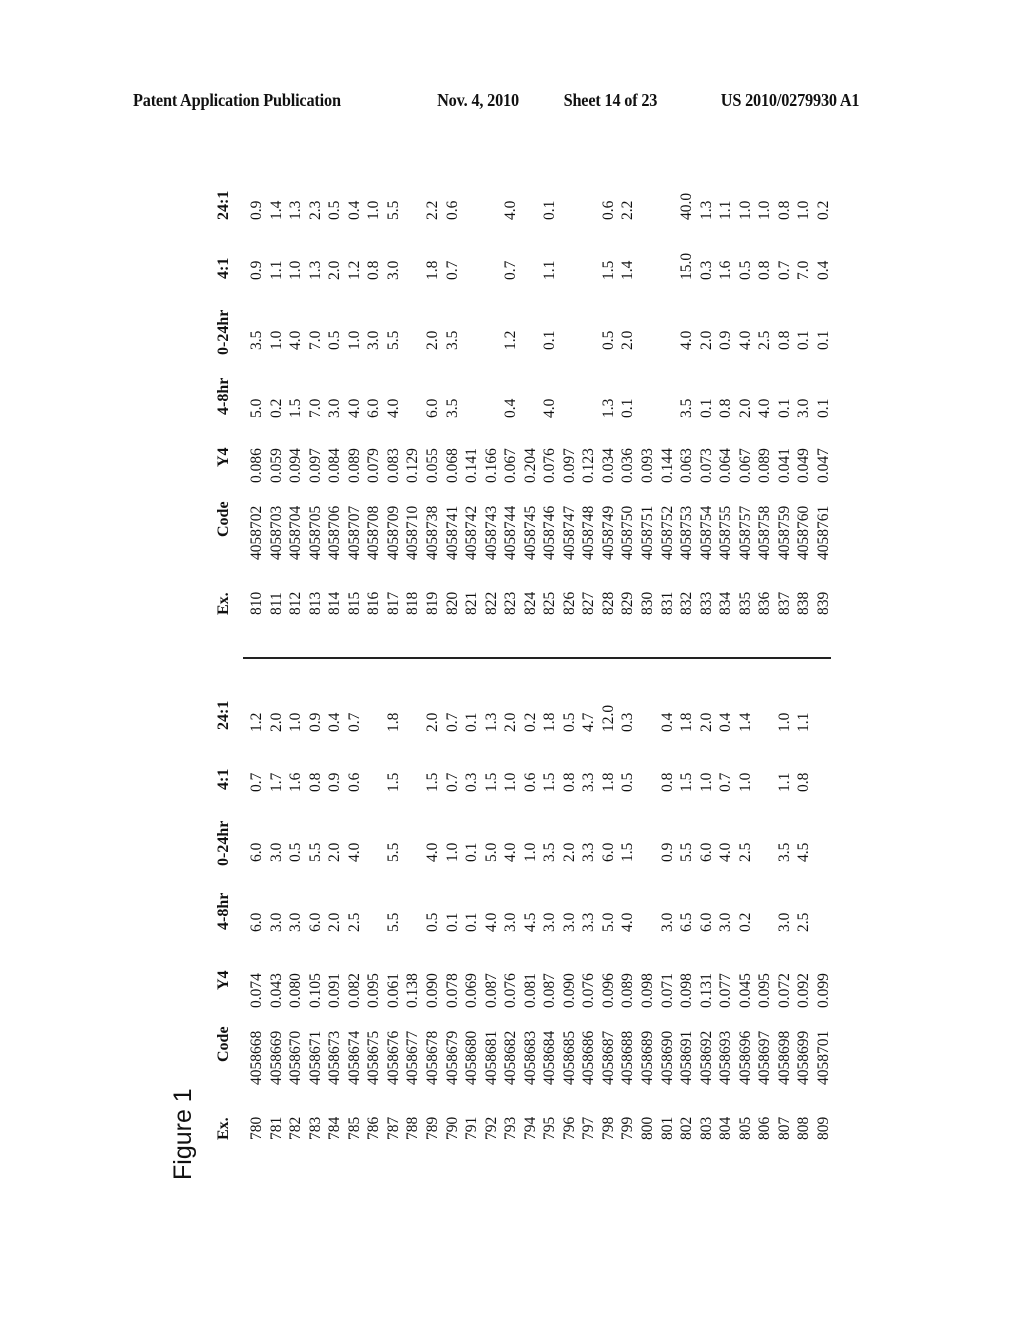  I want to click on cell-code: 4058757, so click(745, 532).